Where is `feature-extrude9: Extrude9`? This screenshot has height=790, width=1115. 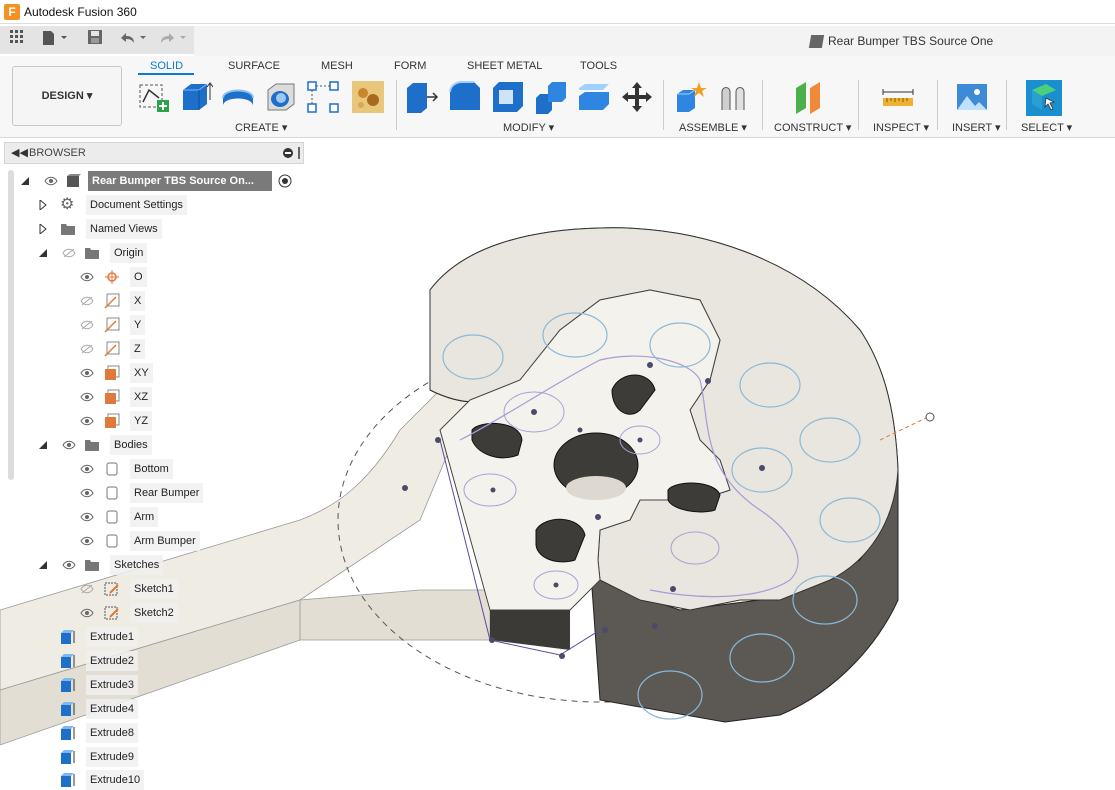 feature-extrude9: Extrude9 is located at coordinates (103, 757).